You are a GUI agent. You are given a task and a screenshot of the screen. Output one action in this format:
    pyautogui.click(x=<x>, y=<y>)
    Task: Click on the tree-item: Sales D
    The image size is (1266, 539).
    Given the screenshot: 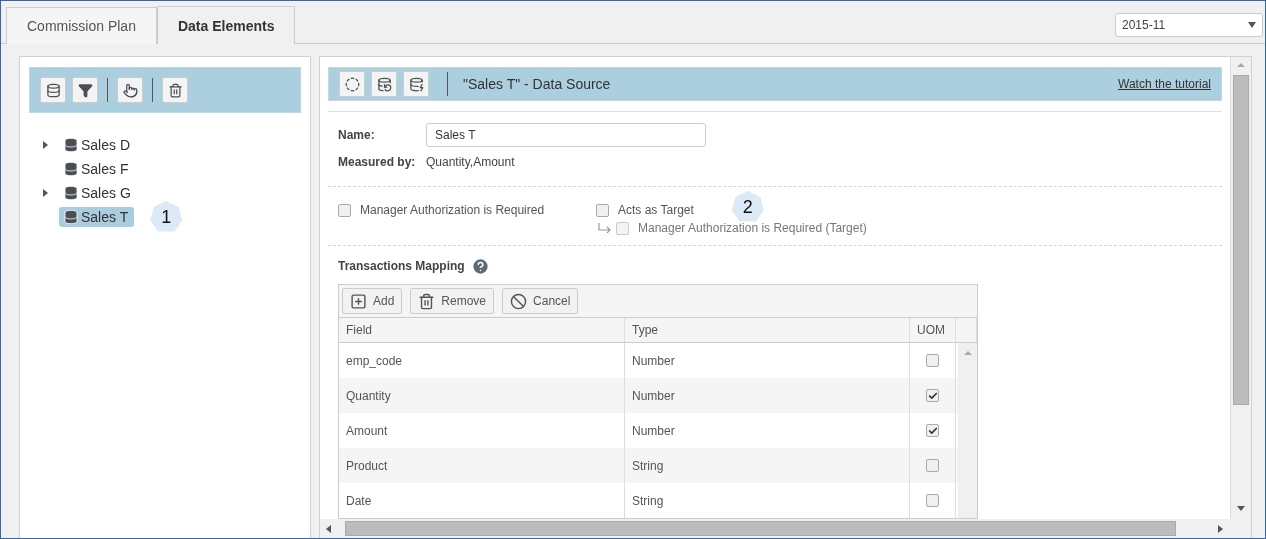 What is the action you would take?
    pyautogui.click(x=98, y=145)
    